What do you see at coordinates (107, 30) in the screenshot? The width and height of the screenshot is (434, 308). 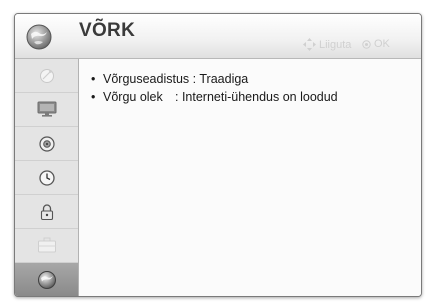 I see `page-title: VÕRK` at bounding box center [107, 30].